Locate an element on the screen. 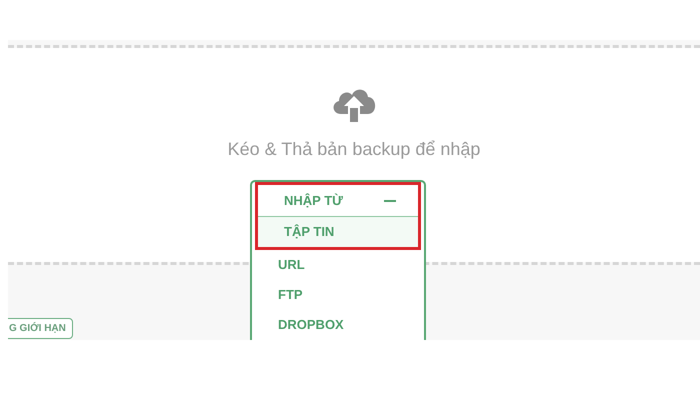 The image size is (700, 400). menu-item: FTP is located at coordinates (338, 295).